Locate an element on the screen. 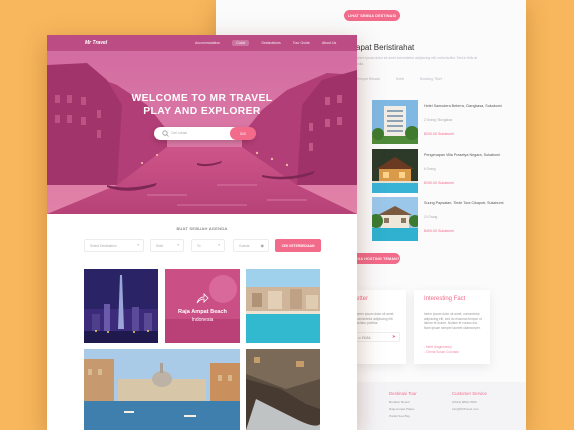 This screenshot has height=430, width=574. footer-phone: (0344) 8890-7890 is located at coordinates (464, 402).